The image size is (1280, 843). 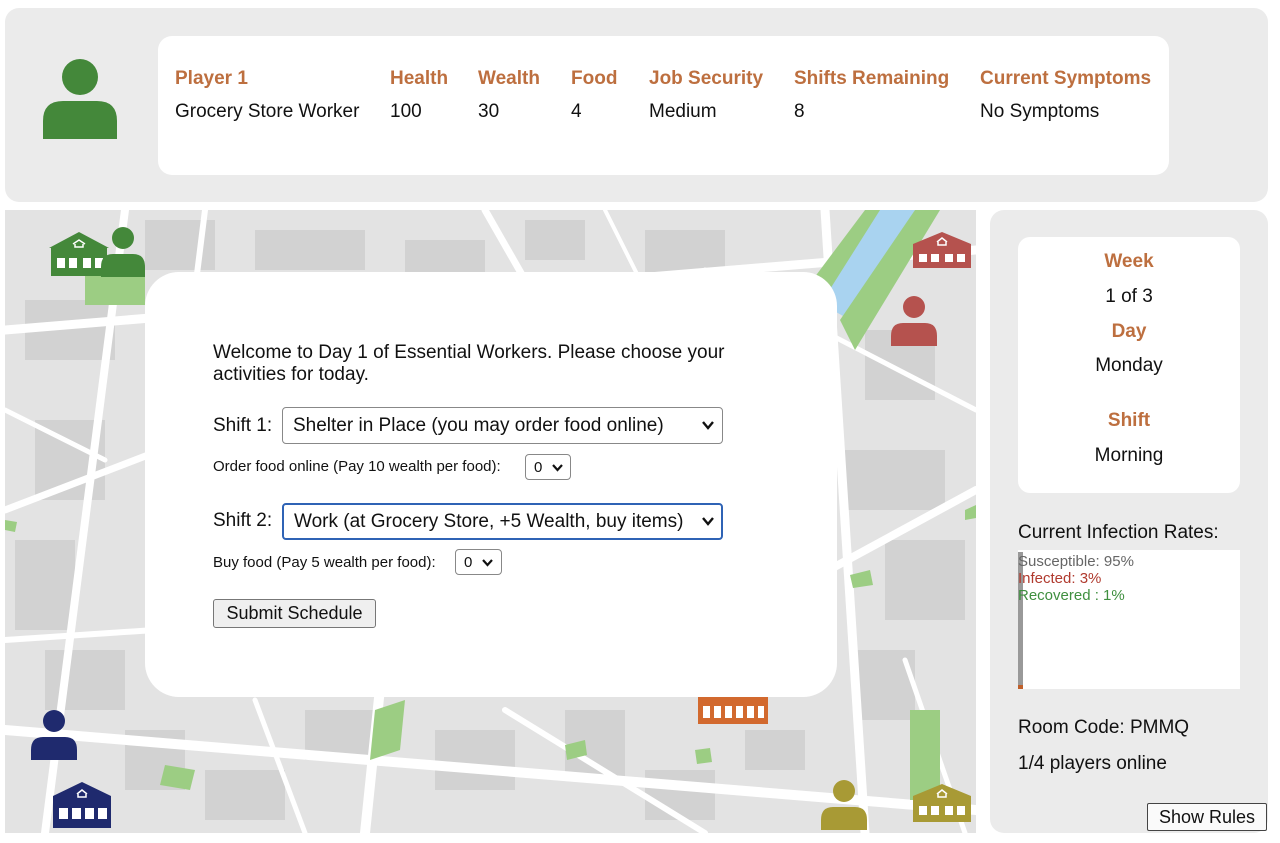 I want to click on green-player-marker-icon, so click(x=123, y=252).